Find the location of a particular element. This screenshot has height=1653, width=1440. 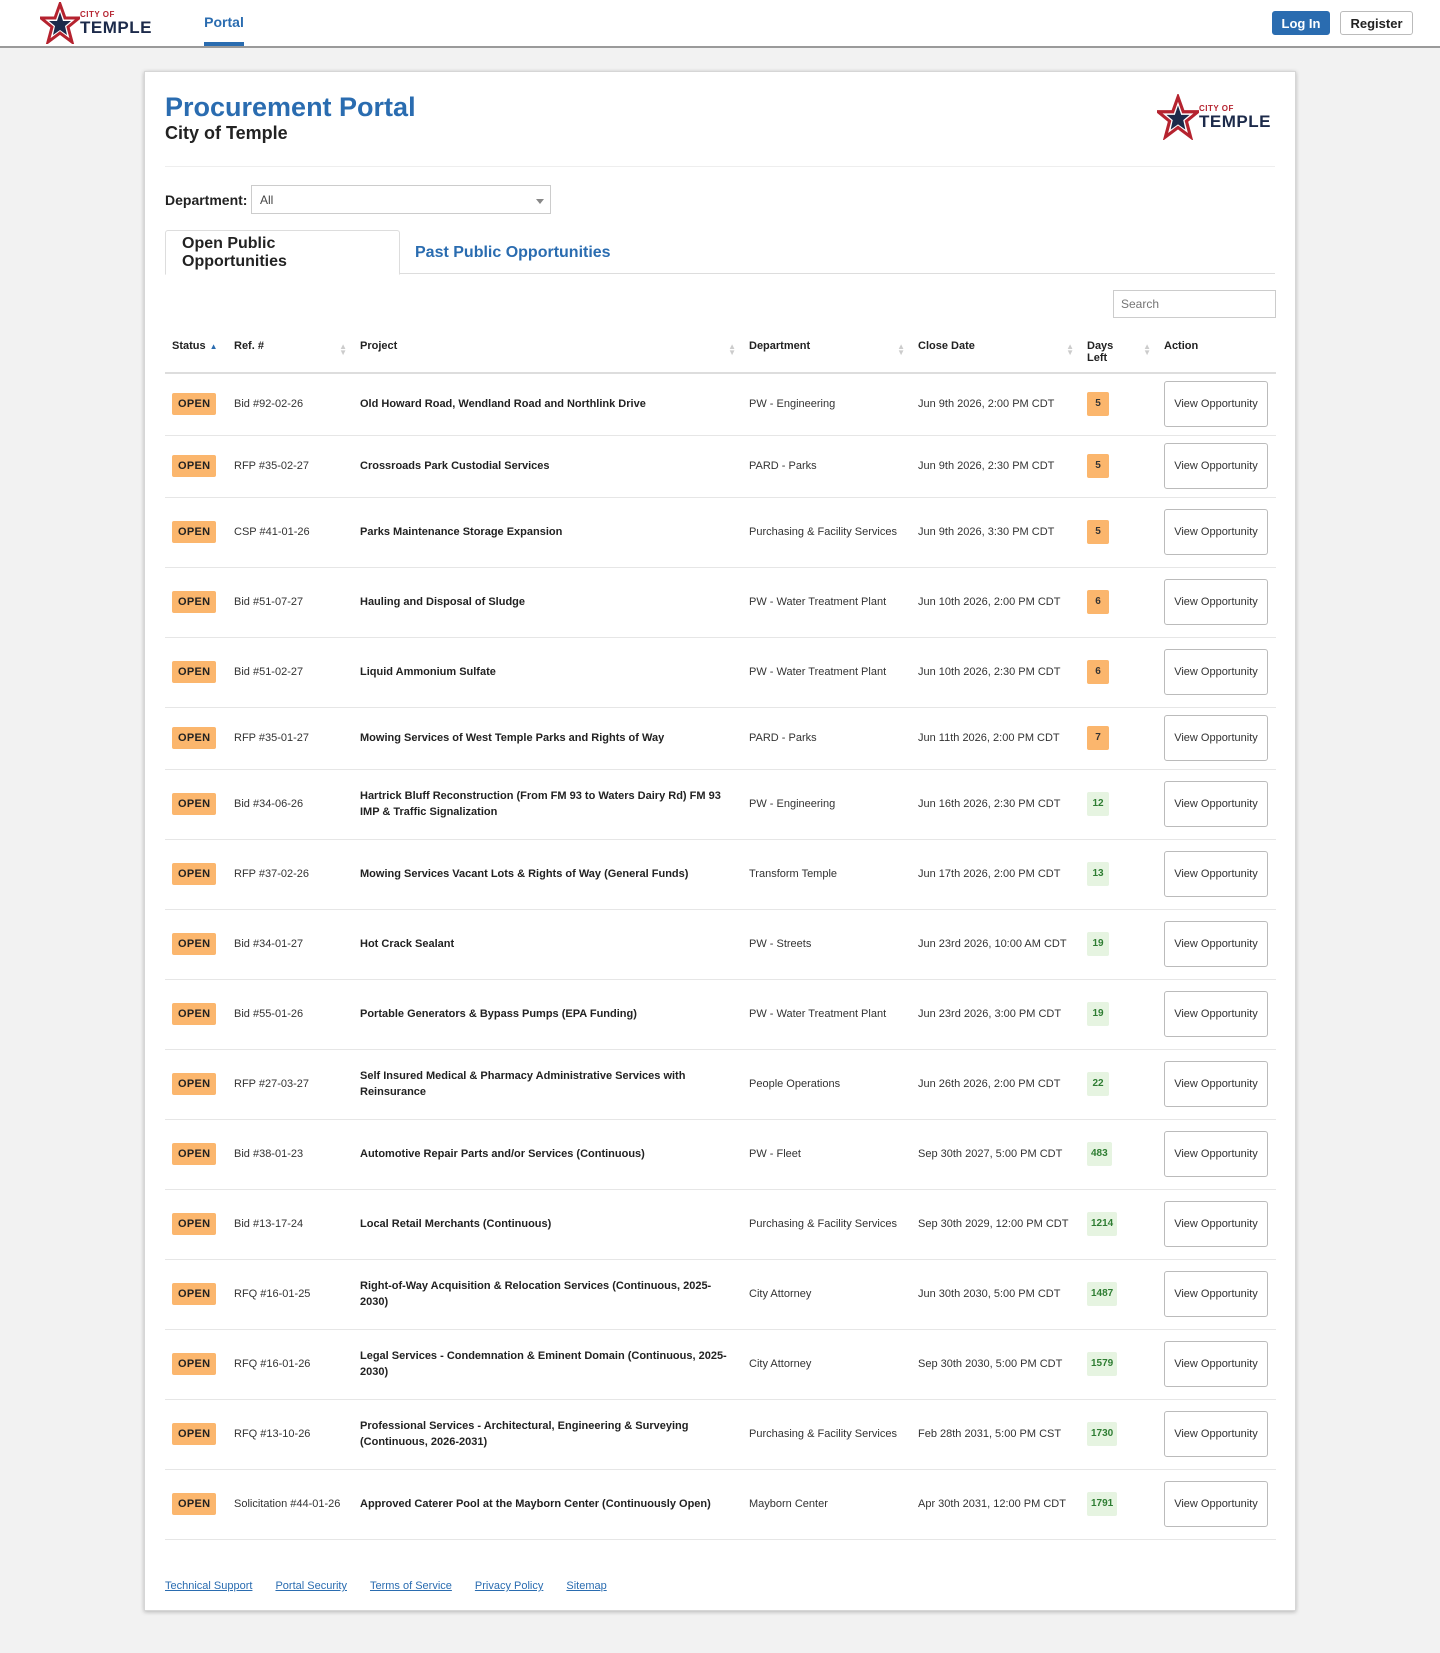

ref-cell: Bid #38-01-23 is located at coordinates (269, 1154).